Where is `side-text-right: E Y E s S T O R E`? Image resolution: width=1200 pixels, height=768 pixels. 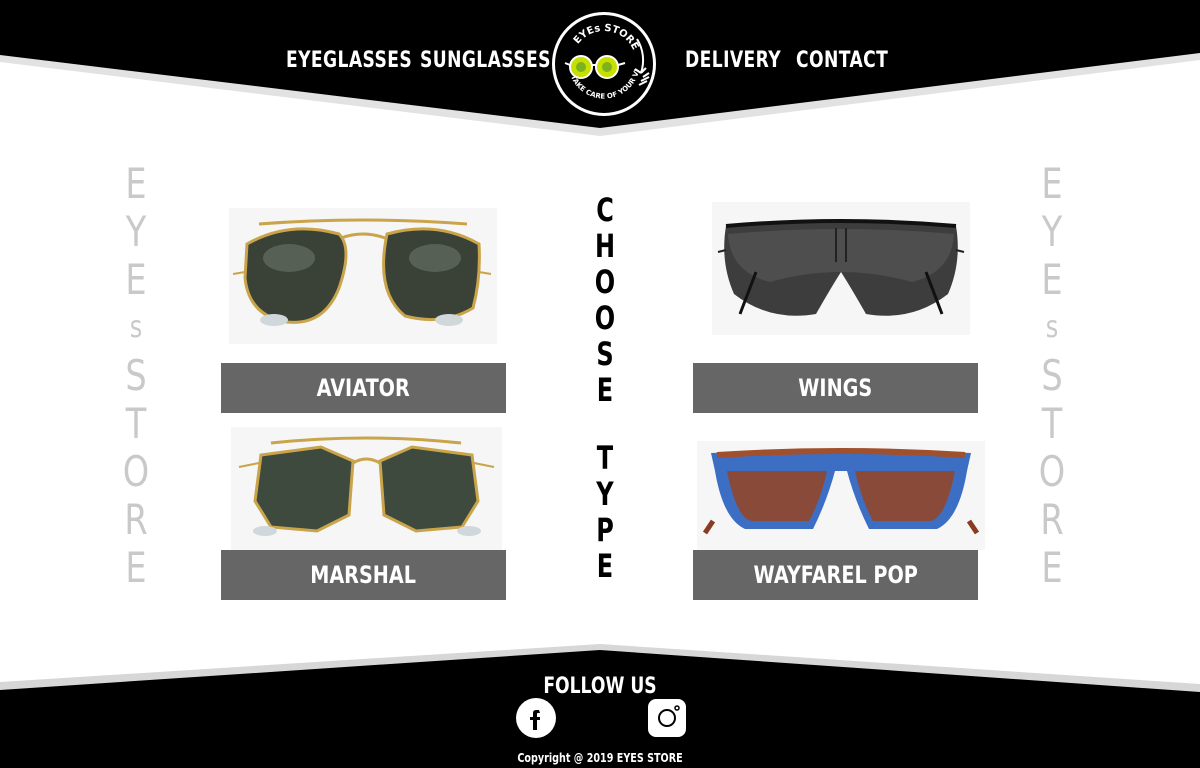 side-text-right: E Y E s S T O R E is located at coordinates (1052, 376).